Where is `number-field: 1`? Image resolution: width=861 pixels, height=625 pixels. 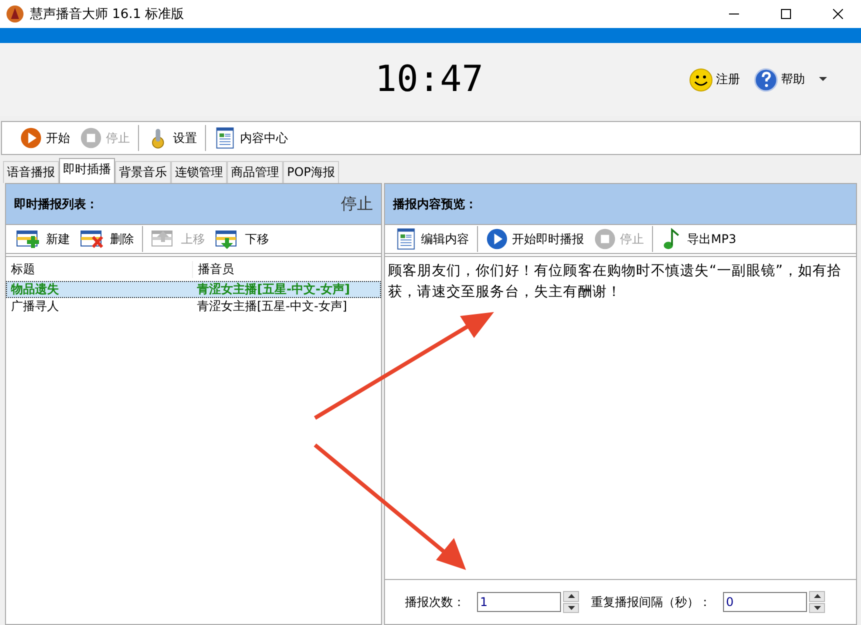 number-field: 1 is located at coordinates (519, 602).